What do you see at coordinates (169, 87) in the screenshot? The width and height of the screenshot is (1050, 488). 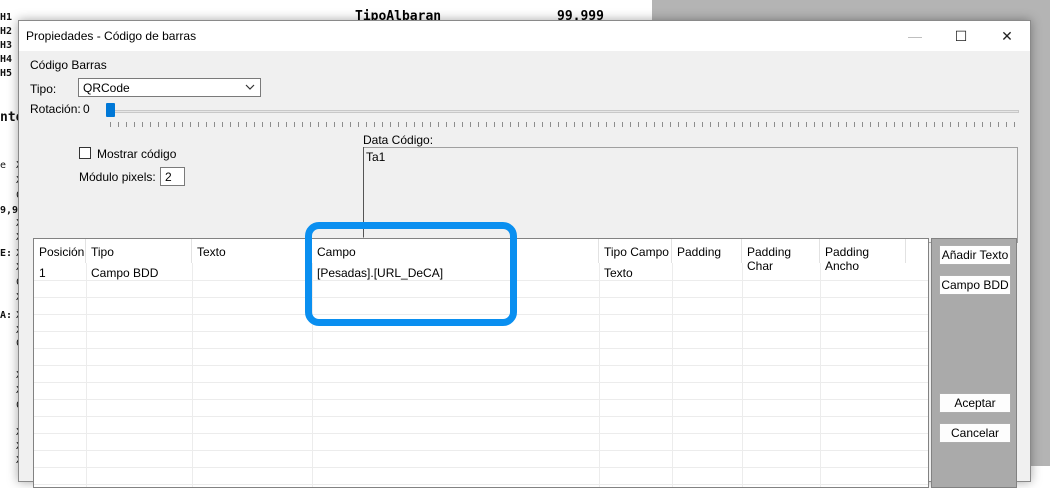 I see `tipo-select: QRCode` at bounding box center [169, 87].